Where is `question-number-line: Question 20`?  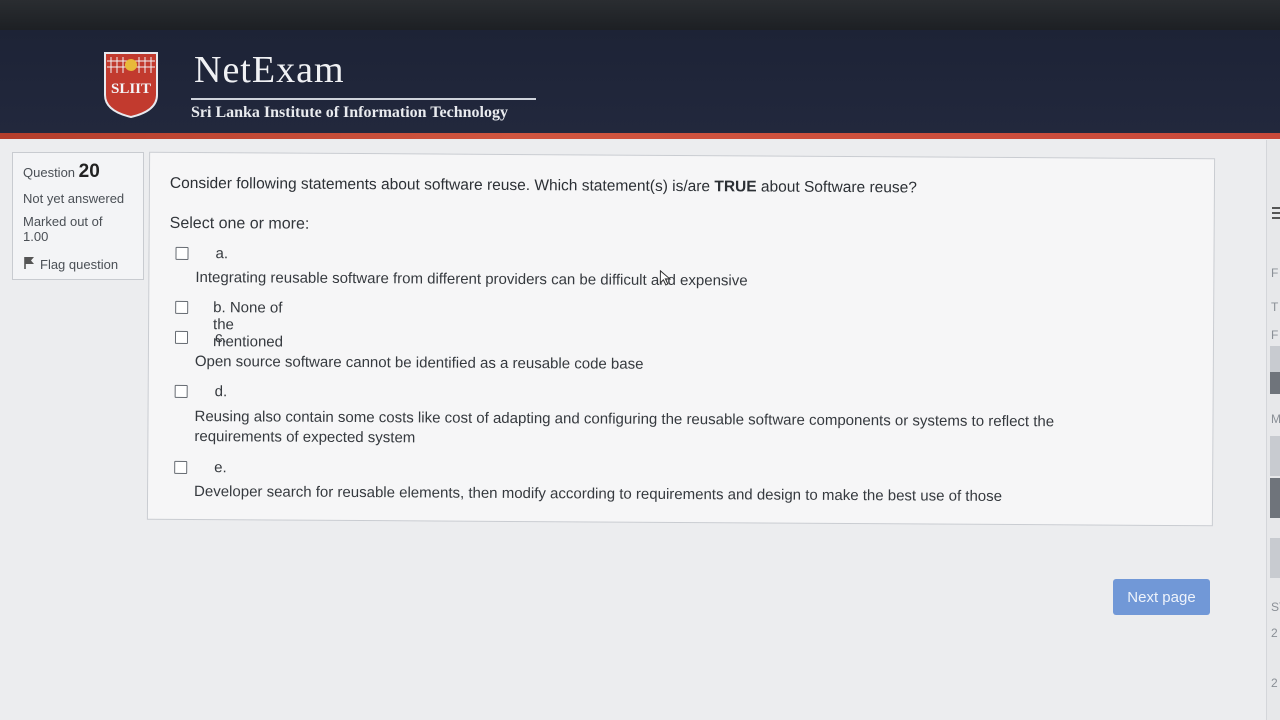 question-number-line: Question 20 is located at coordinates (83, 172).